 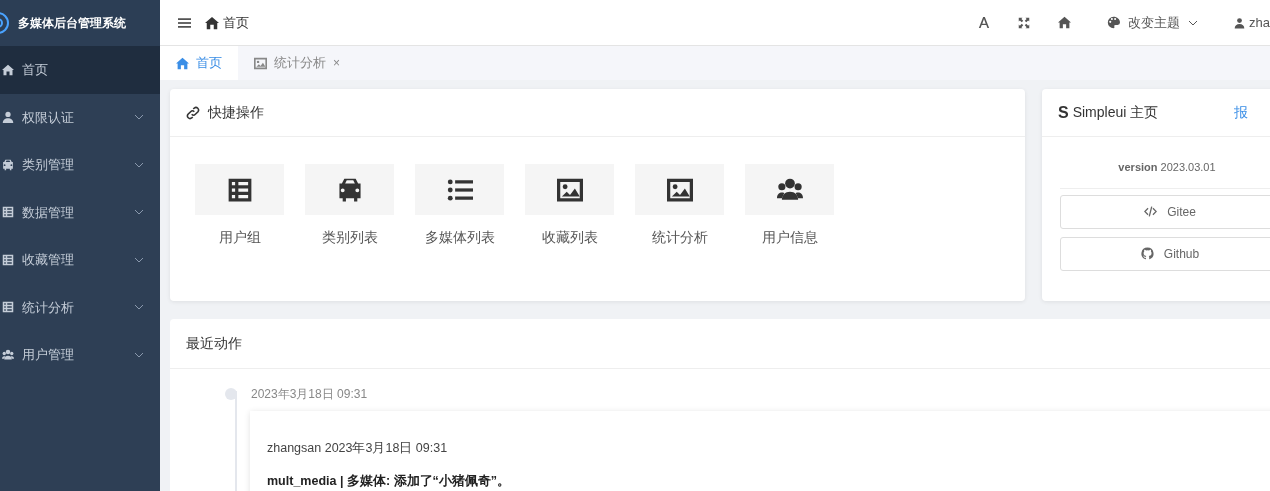 What do you see at coordinates (309, 394) in the screenshot?
I see `timestamp: 2023年3月18日 09:31` at bounding box center [309, 394].